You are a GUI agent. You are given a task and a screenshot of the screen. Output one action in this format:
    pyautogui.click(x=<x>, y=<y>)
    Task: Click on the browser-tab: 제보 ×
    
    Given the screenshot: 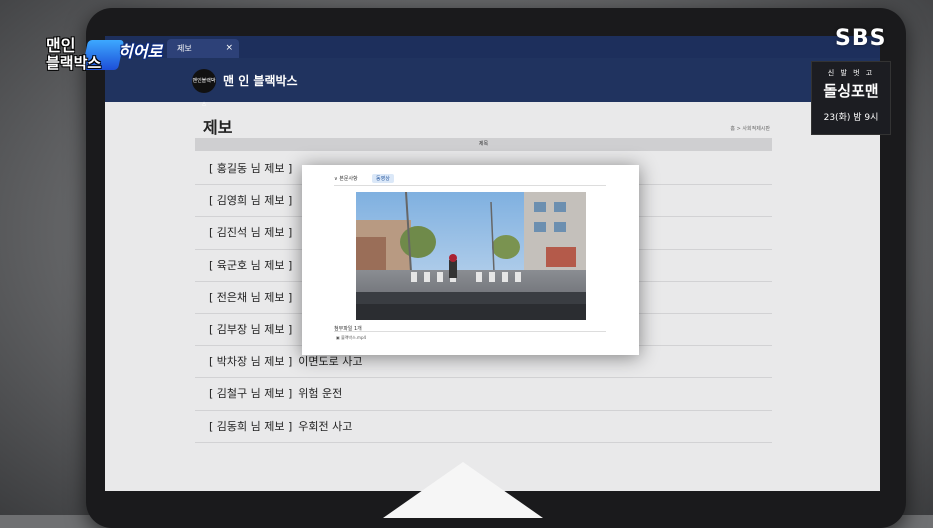 What is the action you would take?
    pyautogui.click(x=203, y=48)
    